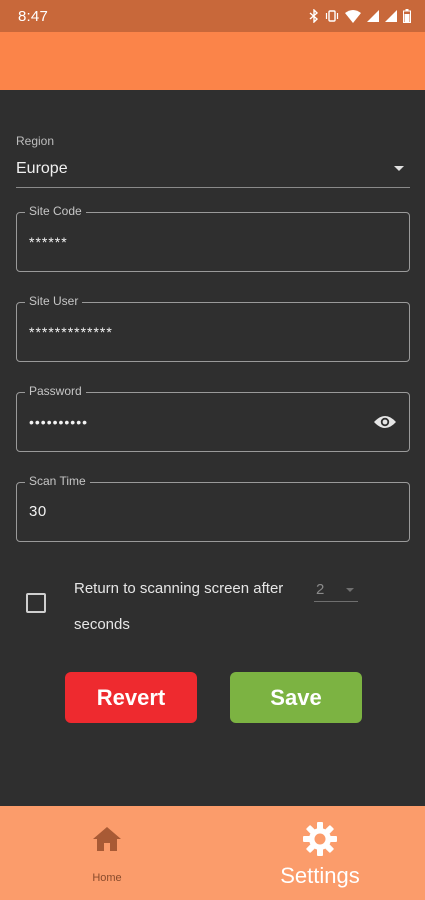 The height and width of the screenshot is (900, 425). What do you see at coordinates (131, 697) in the screenshot?
I see `revert-button: Revert` at bounding box center [131, 697].